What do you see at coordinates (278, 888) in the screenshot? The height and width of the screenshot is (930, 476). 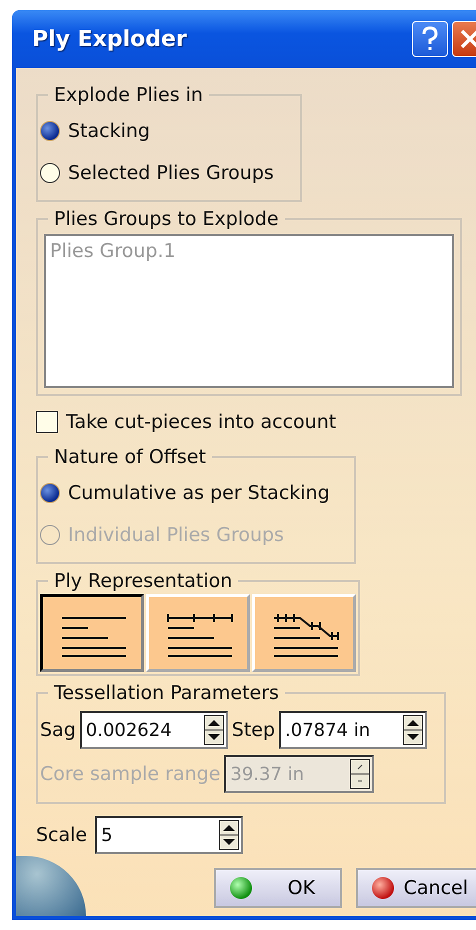 I see `ok-button: OK` at bounding box center [278, 888].